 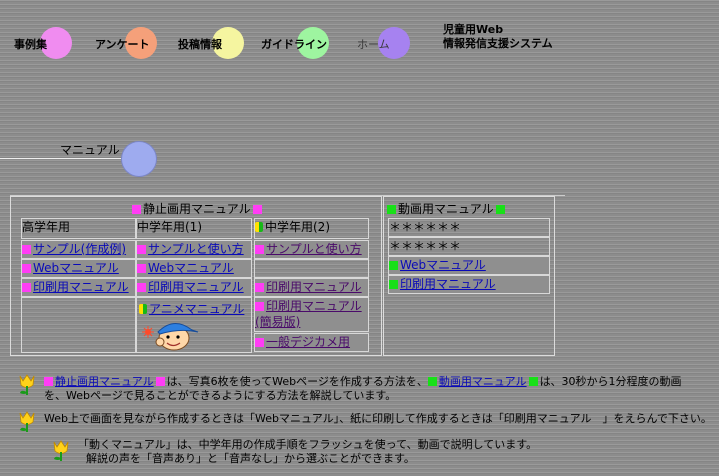 I want to click on link-mid1-sample-text: サンプルと使い方, so click(x=196, y=249).